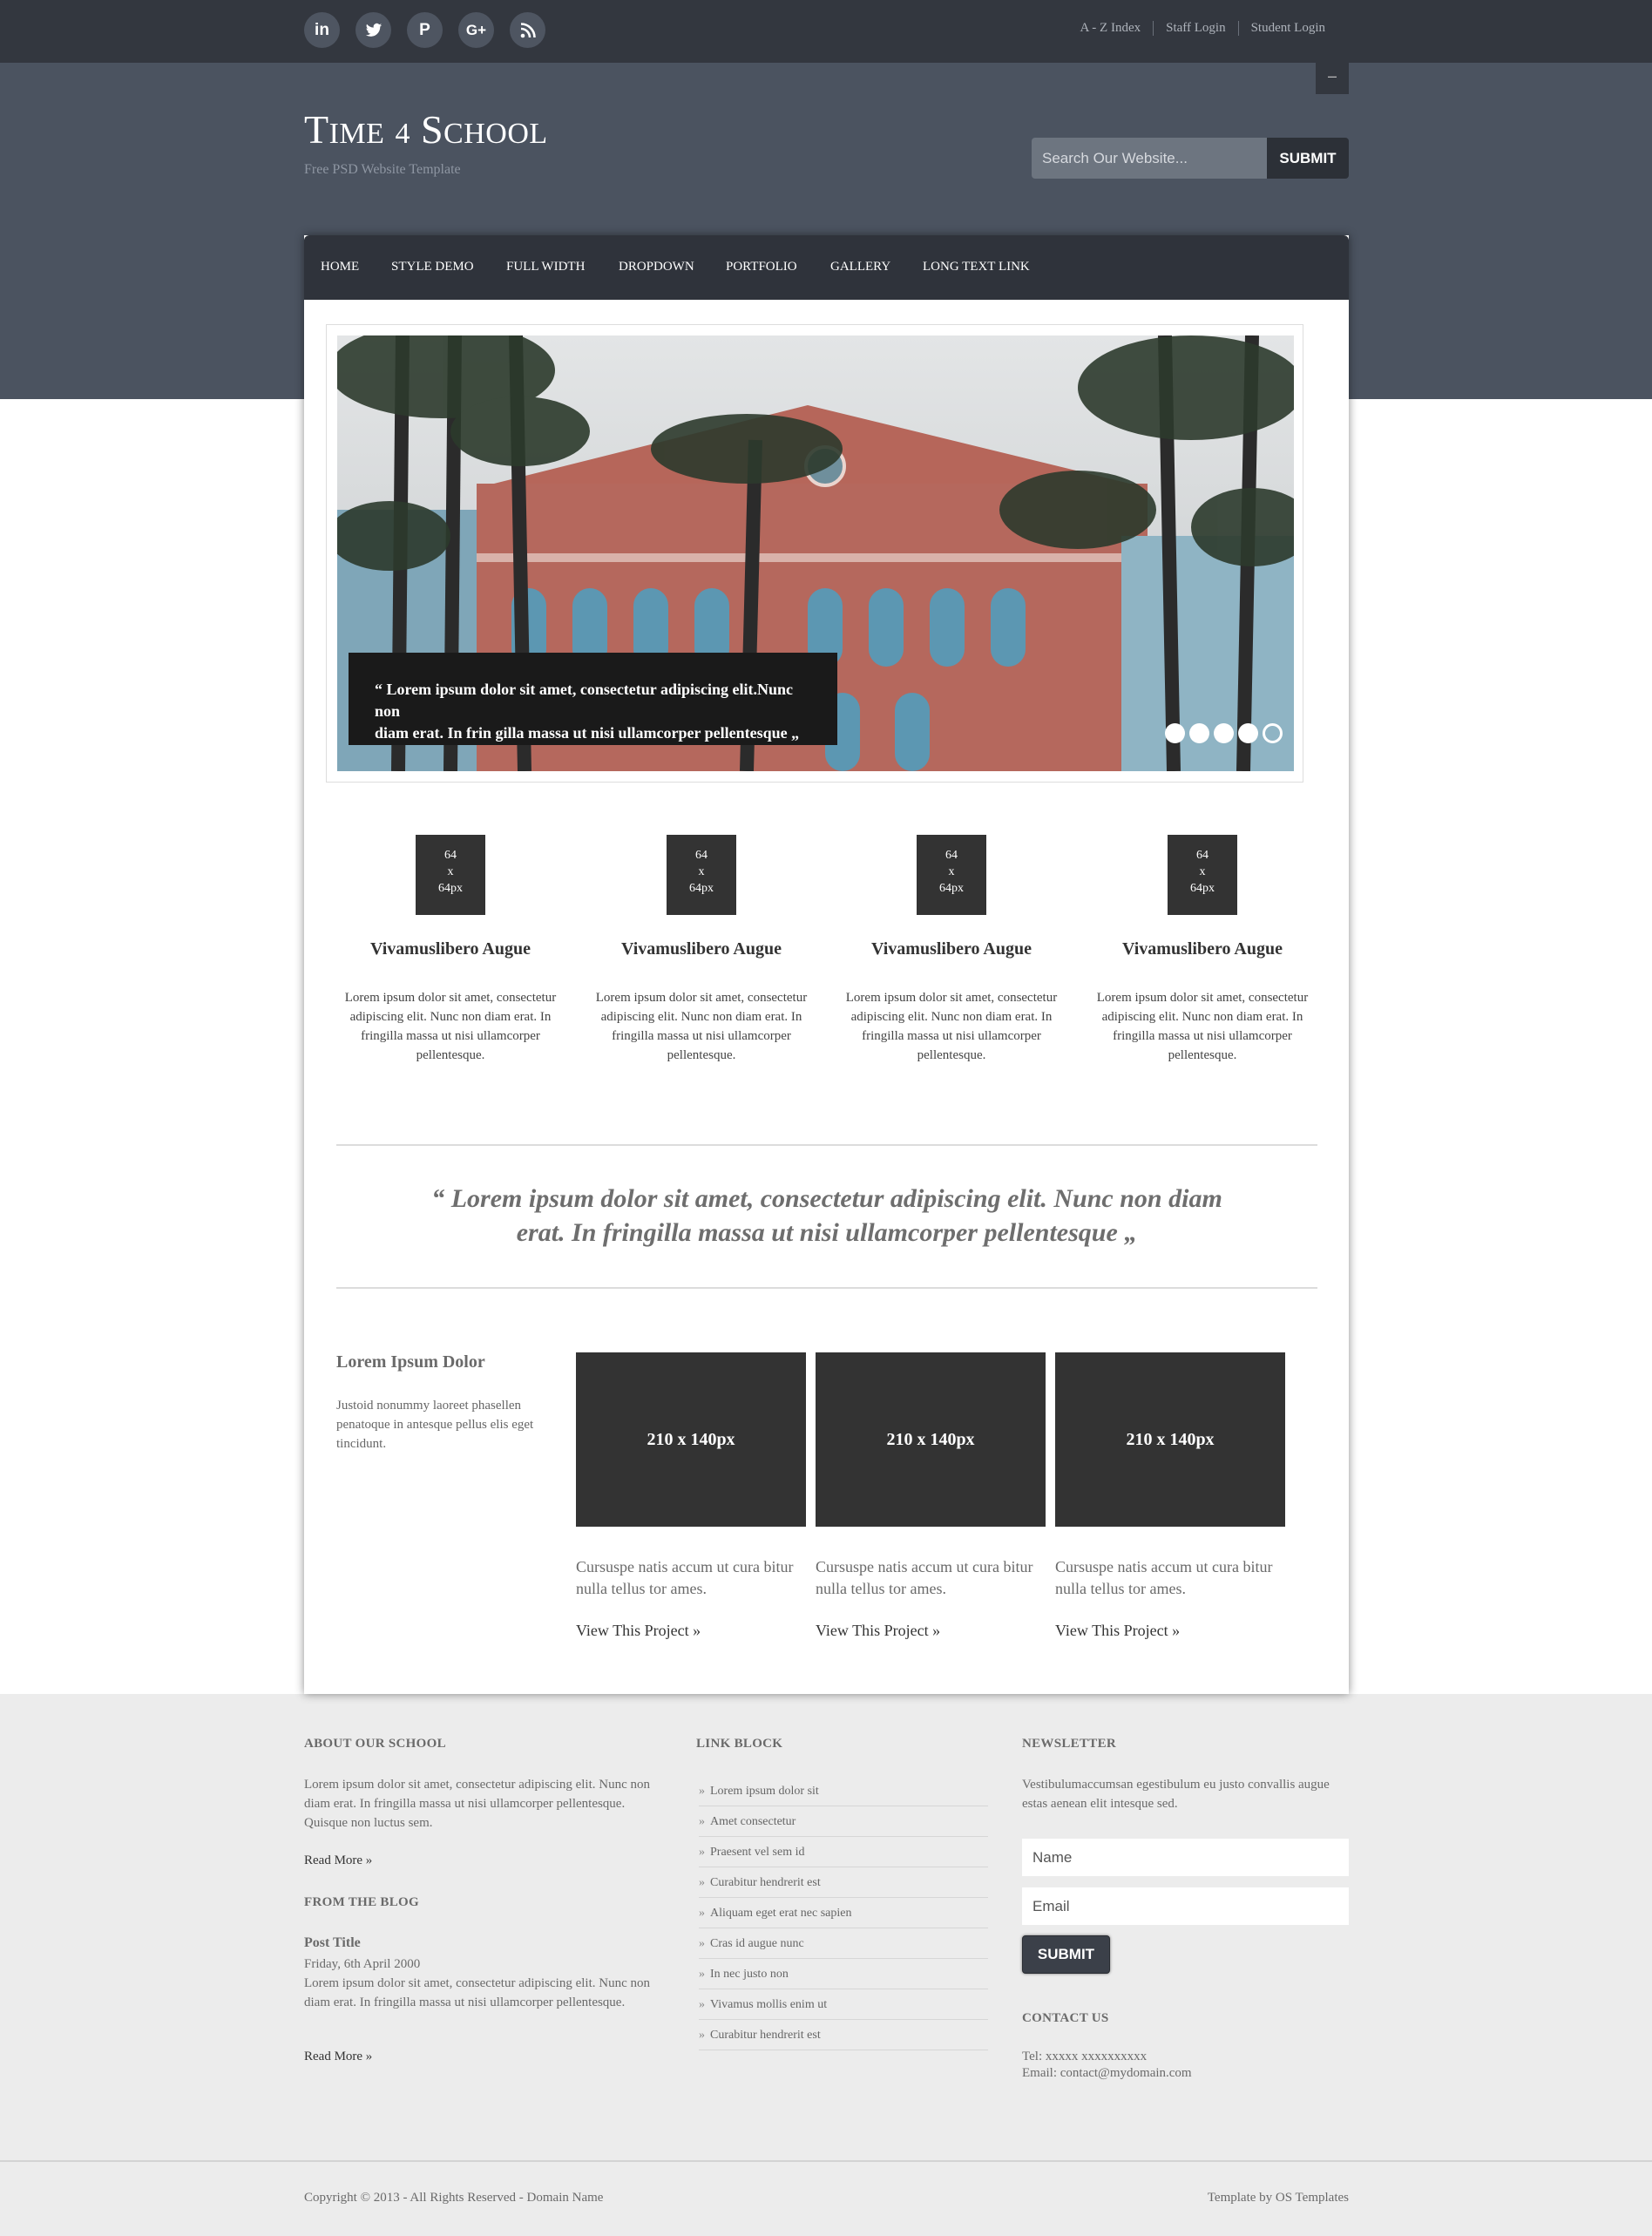 Image resolution: width=1652 pixels, height=2236 pixels. I want to click on pinterest-icon-label: P, so click(424, 29).